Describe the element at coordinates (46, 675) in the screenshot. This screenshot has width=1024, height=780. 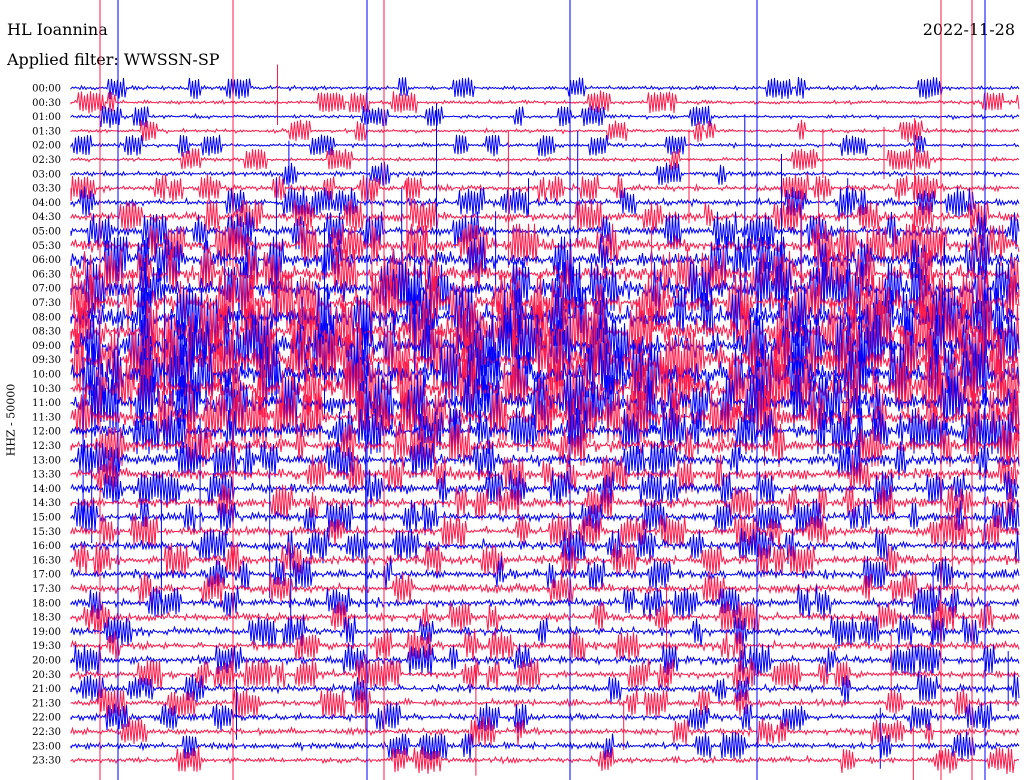
I see `time-label: 20:30` at that location.